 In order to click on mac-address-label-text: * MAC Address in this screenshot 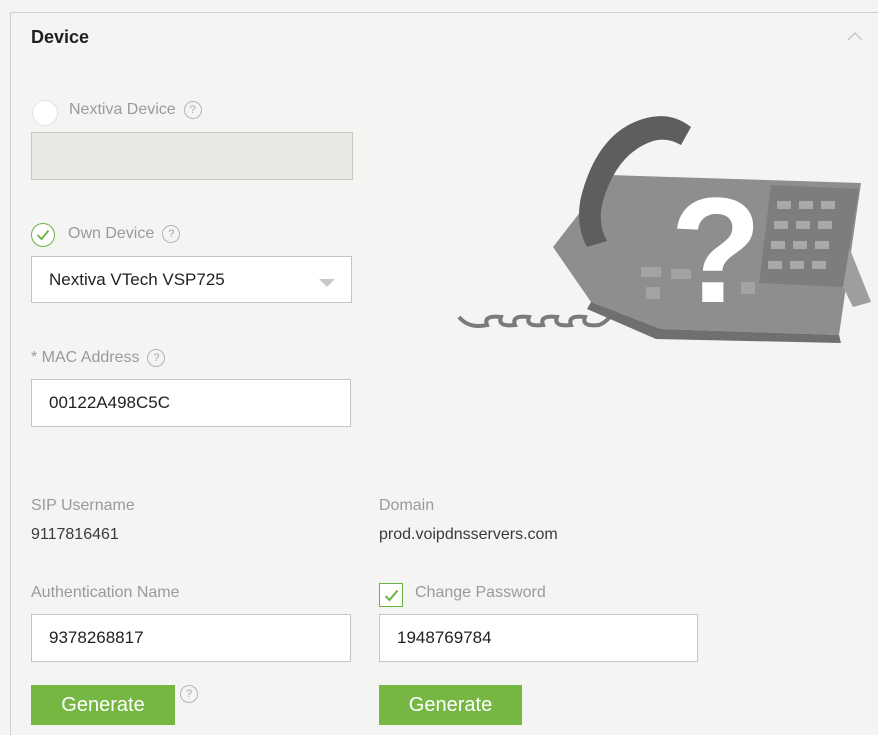, I will do `click(85, 358)`.